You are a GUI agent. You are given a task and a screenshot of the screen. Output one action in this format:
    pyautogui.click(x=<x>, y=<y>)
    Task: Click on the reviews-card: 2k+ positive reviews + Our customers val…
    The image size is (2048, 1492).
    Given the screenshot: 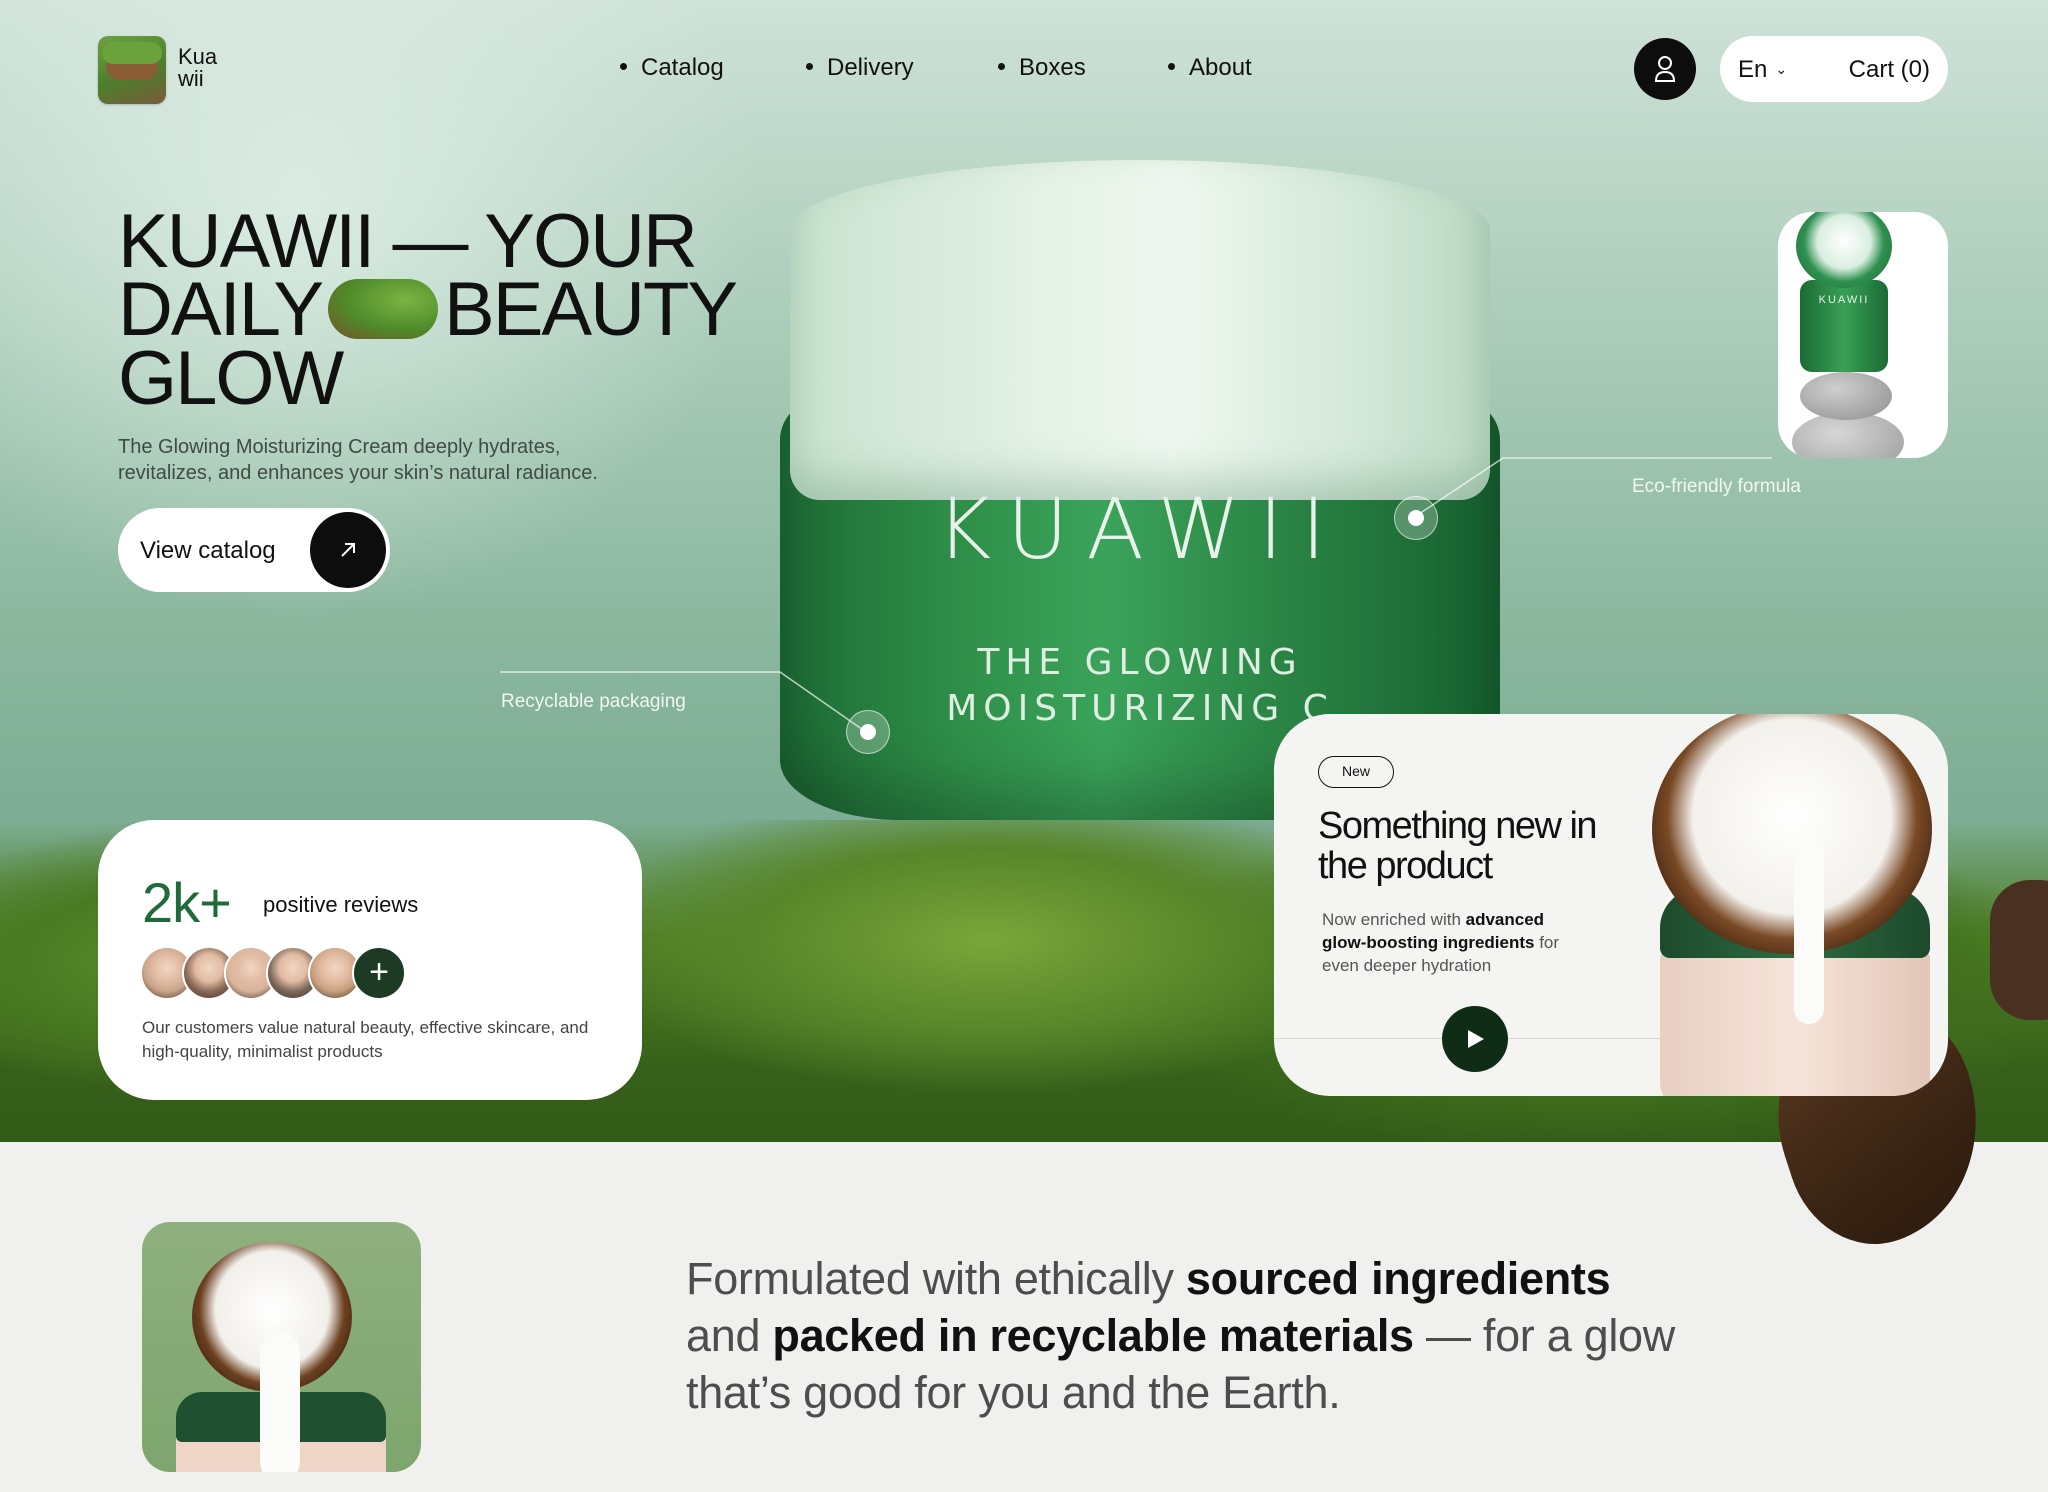 What is the action you would take?
    pyautogui.click(x=370, y=960)
    